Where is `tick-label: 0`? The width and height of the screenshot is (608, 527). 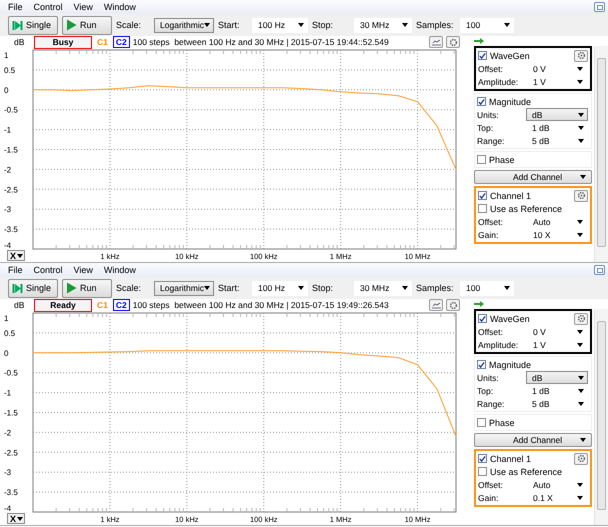 tick-label: 0 is located at coordinates (6, 353).